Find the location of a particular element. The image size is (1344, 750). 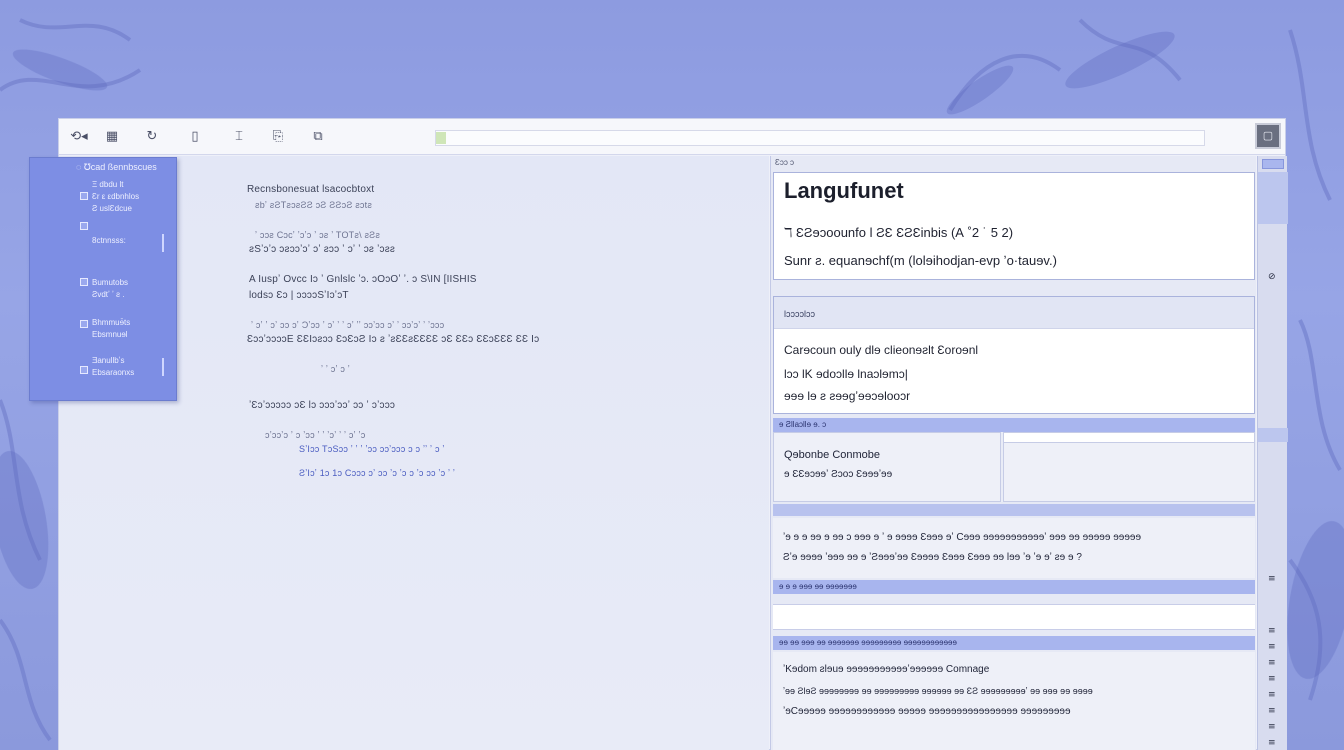

panel-item: Ǝanullbʼs is located at coordinates (108, 360).